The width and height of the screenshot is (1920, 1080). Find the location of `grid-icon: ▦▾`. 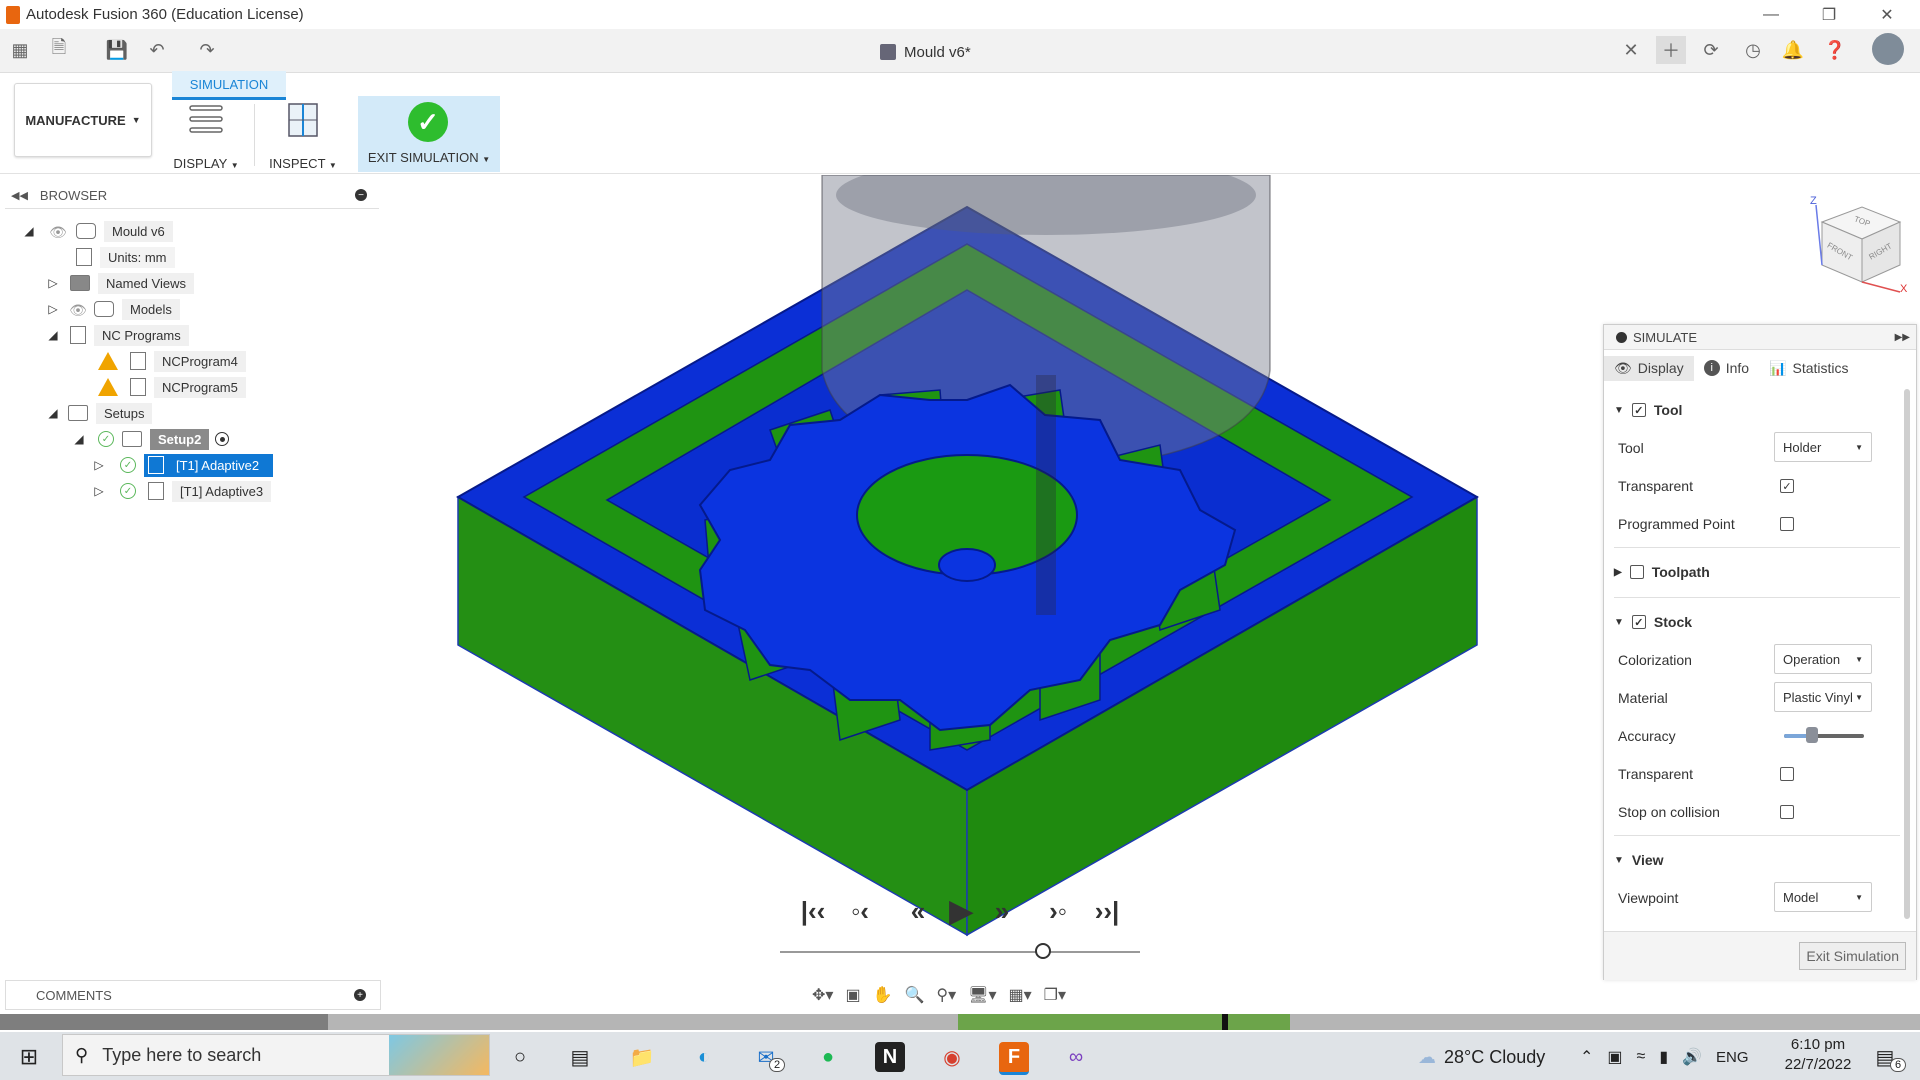

grid-icon: ▦▾ is located at coordinates (1020, 995).